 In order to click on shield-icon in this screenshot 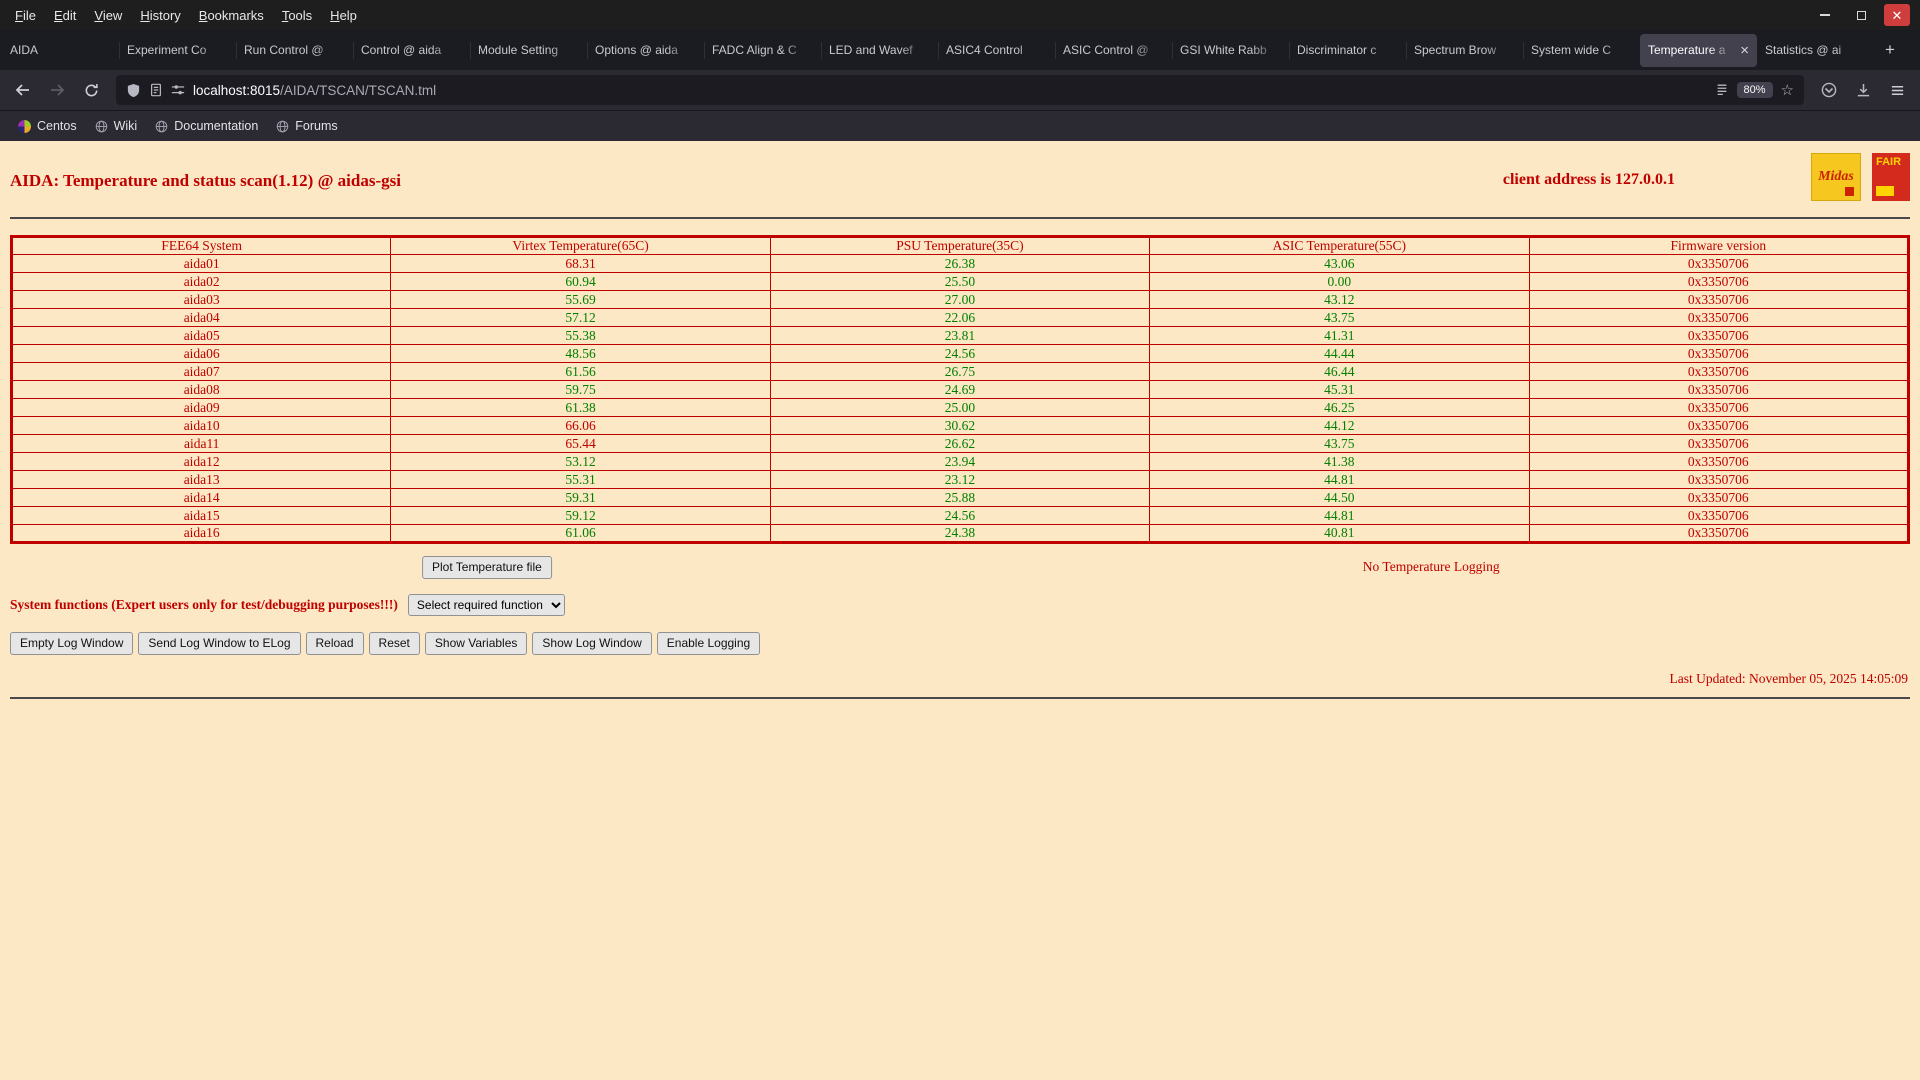, I will do `click(133, 90)`.